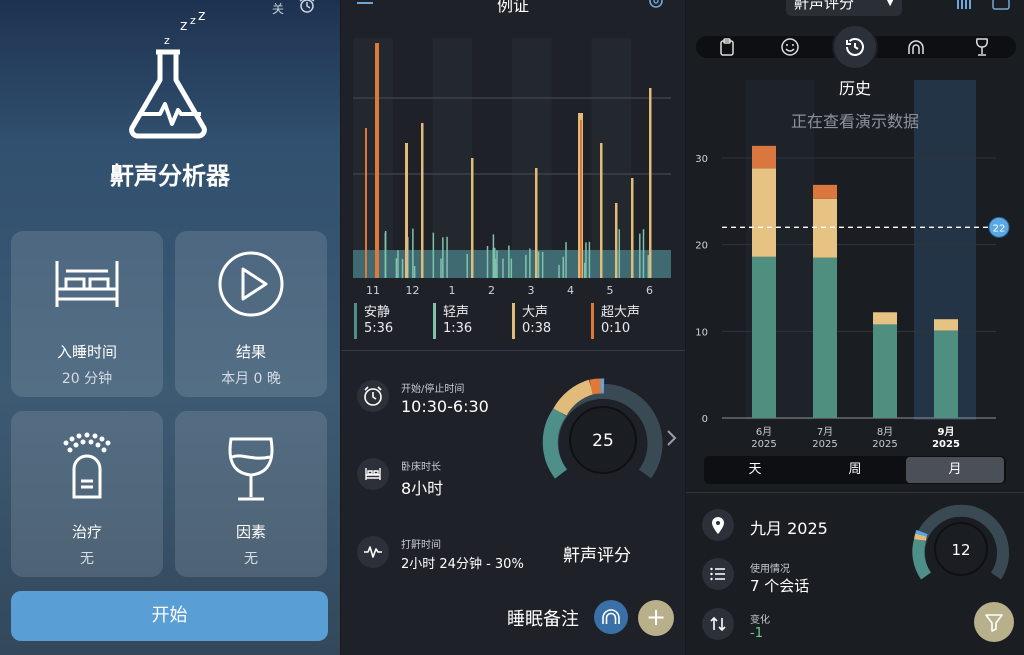 The width and height of the screenshot is (1024, 655). What do you see at coordinates (671, 440) in the screenshot?
I see `chevron-right-icon` at bounding box center [671, 440].